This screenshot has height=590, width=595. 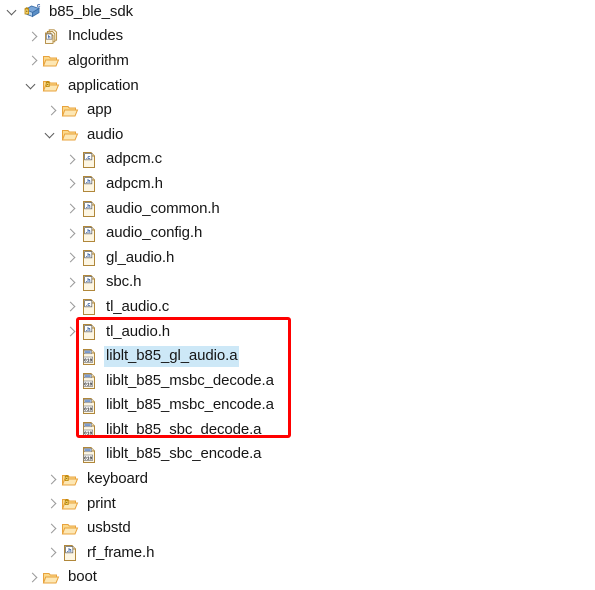 What do you see at coordinates (138, 331) in the screenshot?
I see `tree-item-label: tl_audio.h` at bounding box center [138, 331].